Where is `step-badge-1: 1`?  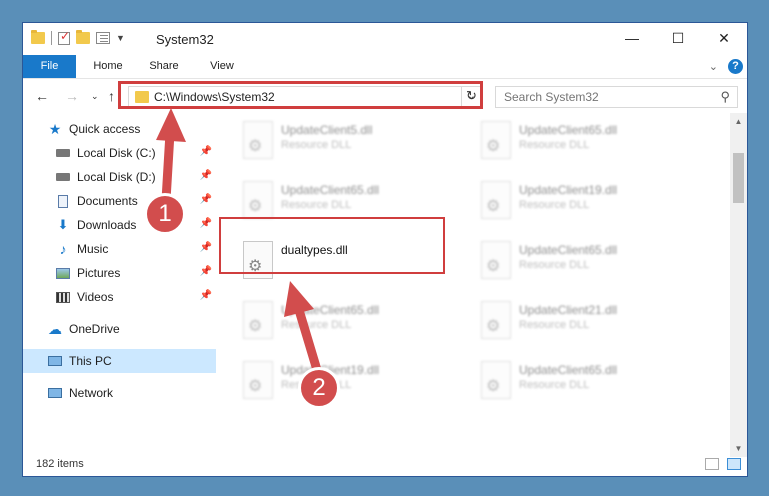
step-badge-1: 1 is located at coordinates (165, 214).